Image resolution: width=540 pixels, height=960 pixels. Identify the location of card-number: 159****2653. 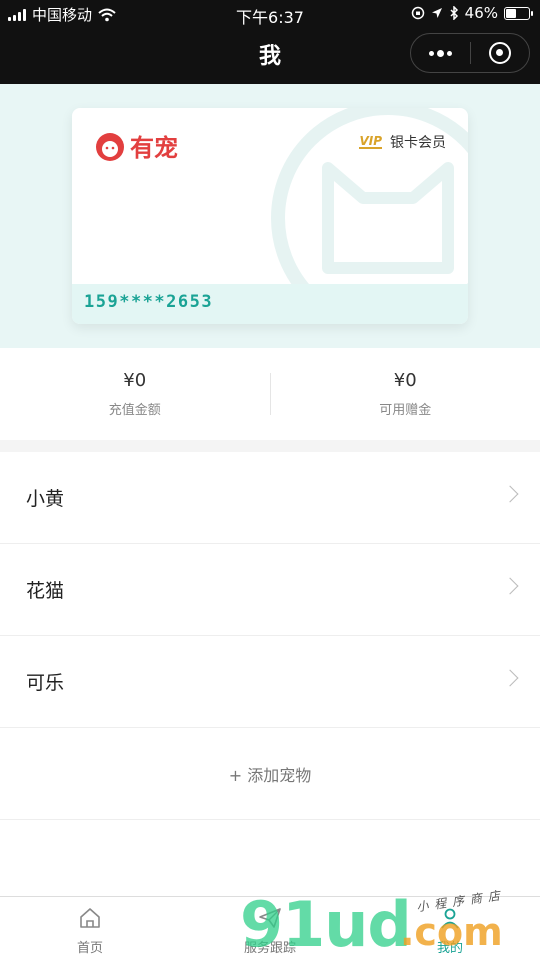
(149, 302).